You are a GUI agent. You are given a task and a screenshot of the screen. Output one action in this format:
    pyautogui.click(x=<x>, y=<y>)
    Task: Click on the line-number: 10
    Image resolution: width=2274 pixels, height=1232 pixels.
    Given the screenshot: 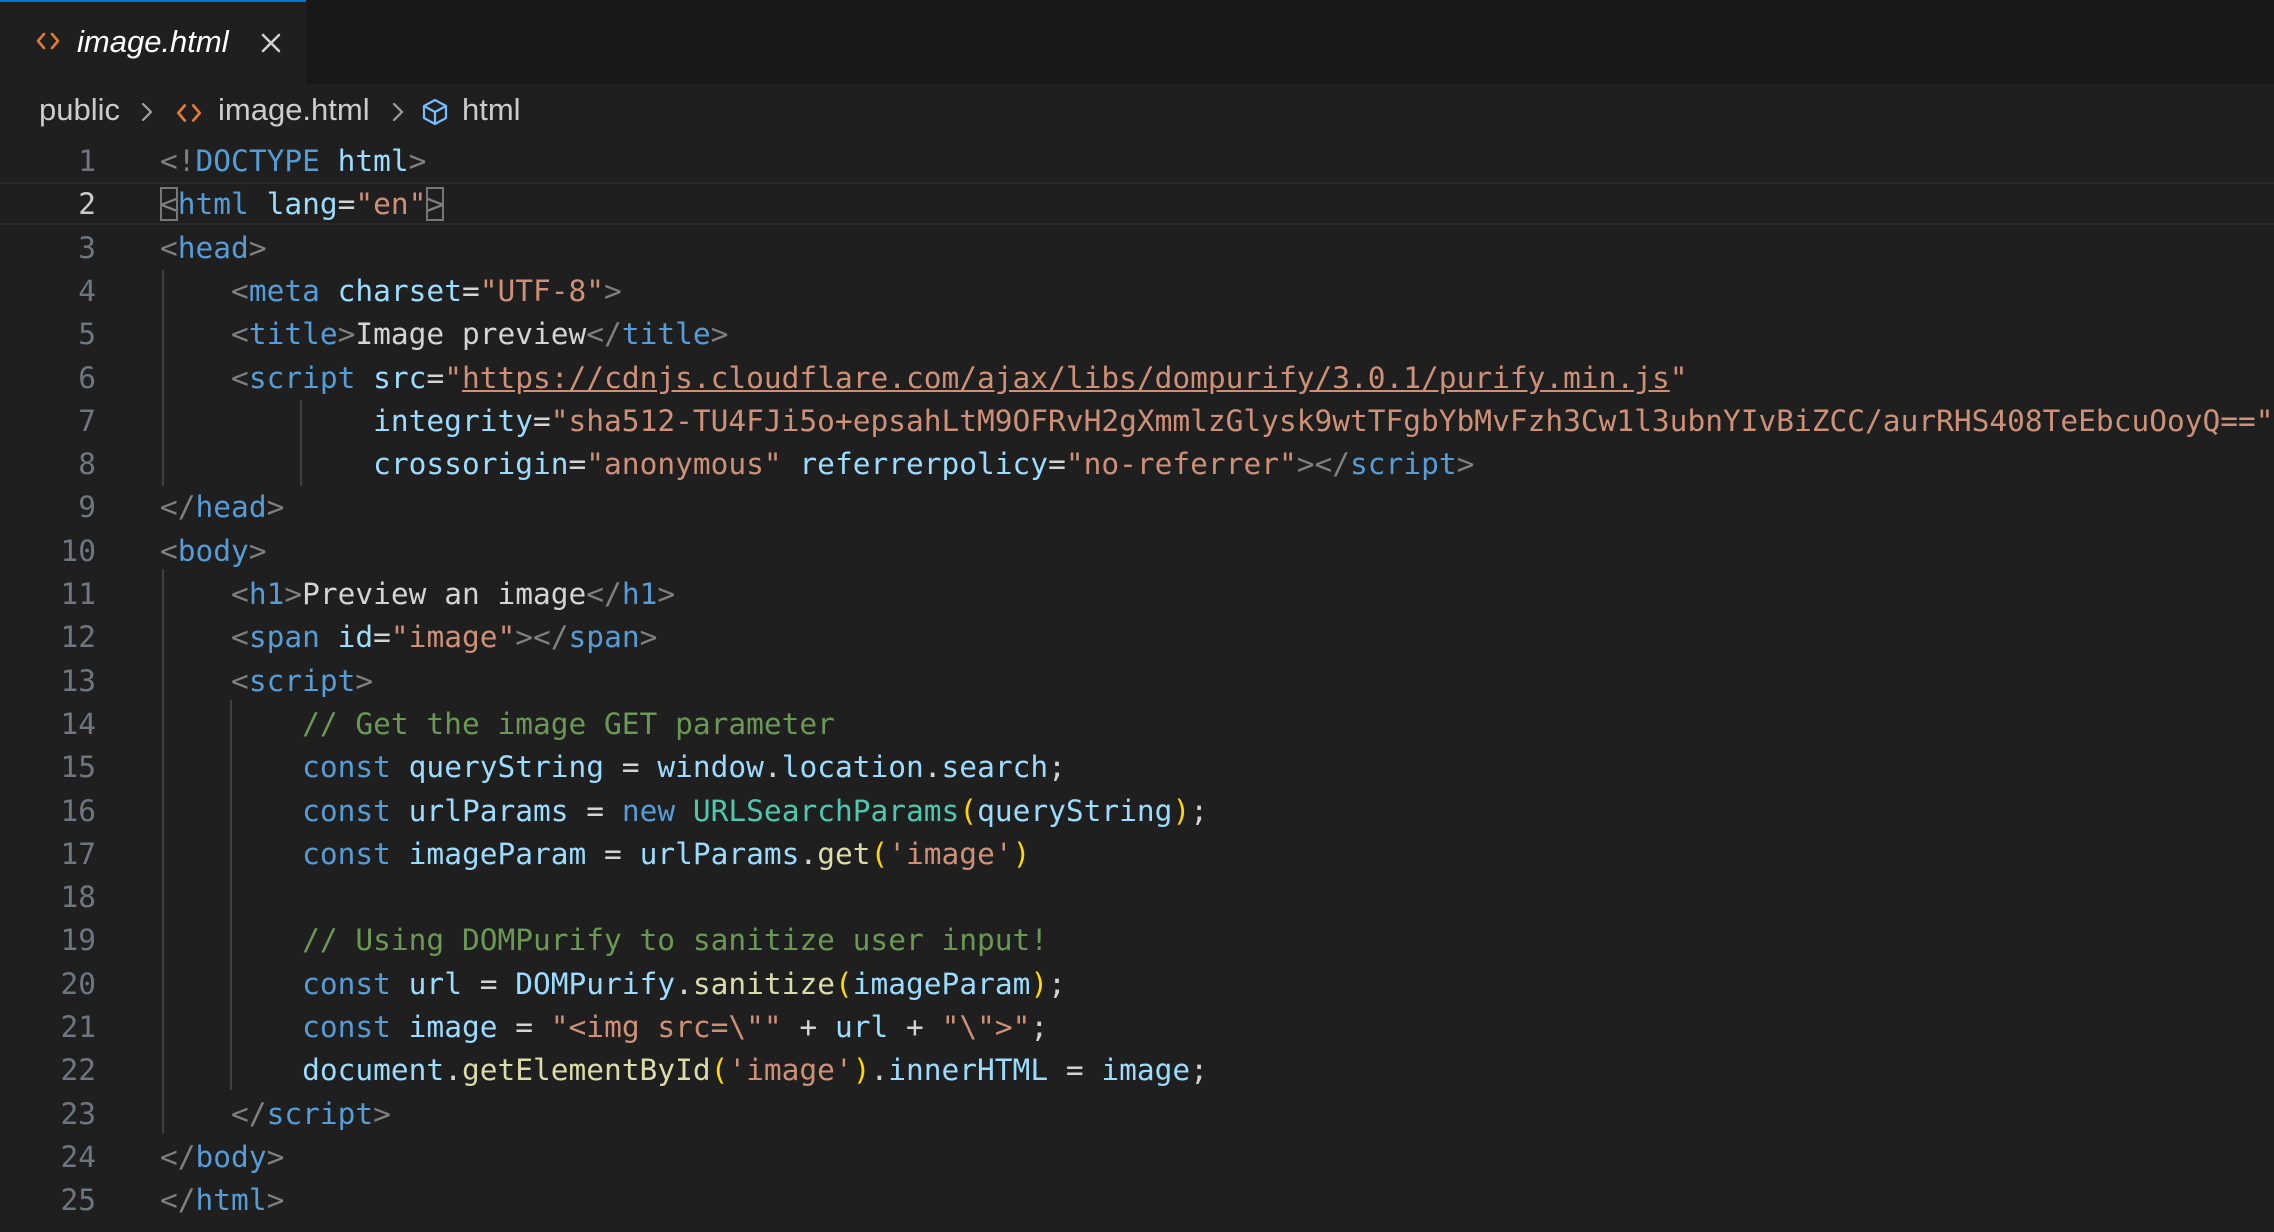 What is the action you would take?
    pyautogui.click(x=78, y=550)
    